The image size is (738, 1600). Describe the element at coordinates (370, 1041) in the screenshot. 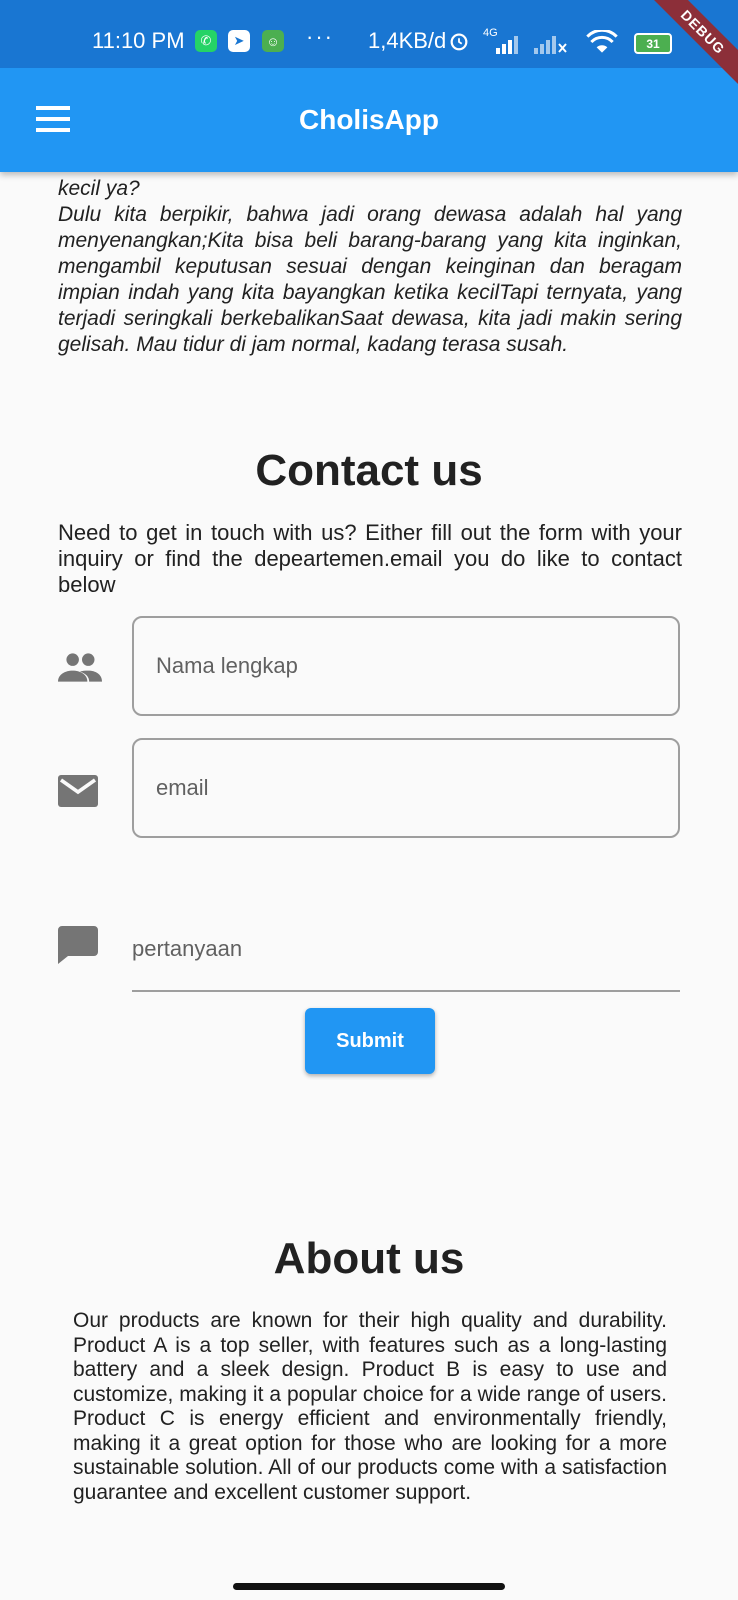

I see `submit-button: Submit` at that location.